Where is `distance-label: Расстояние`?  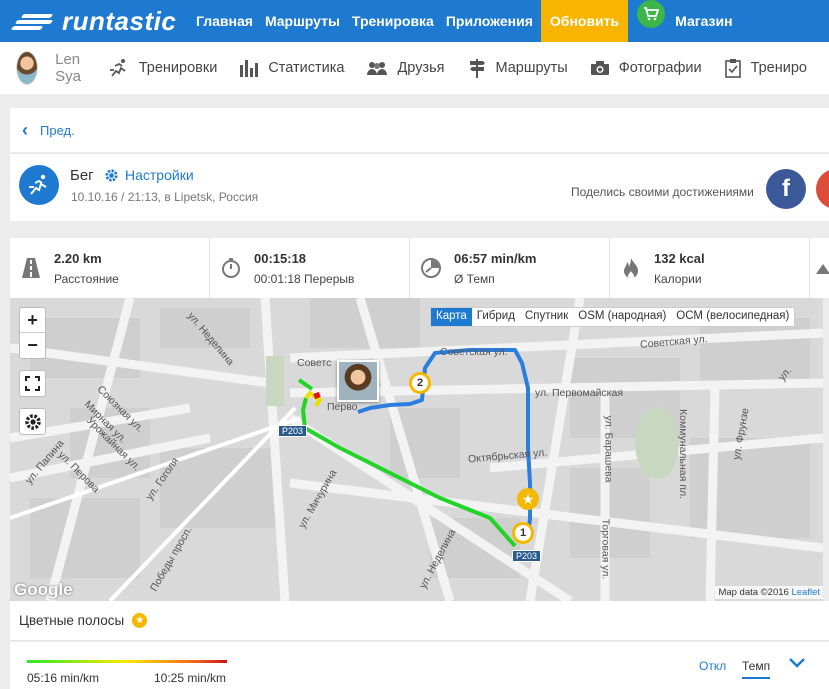 distance-label: Расстояние is located at coordinates (86, 279).